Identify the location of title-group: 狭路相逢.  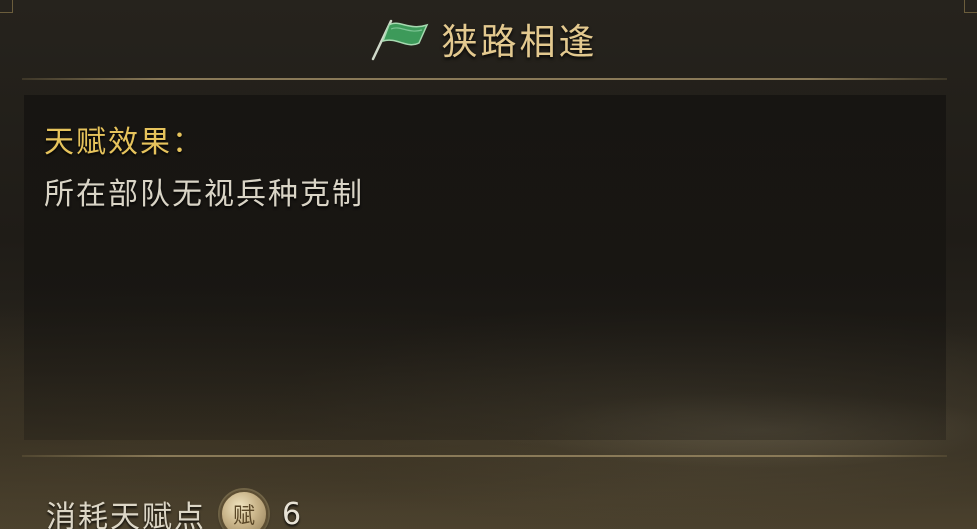
(483, 39).